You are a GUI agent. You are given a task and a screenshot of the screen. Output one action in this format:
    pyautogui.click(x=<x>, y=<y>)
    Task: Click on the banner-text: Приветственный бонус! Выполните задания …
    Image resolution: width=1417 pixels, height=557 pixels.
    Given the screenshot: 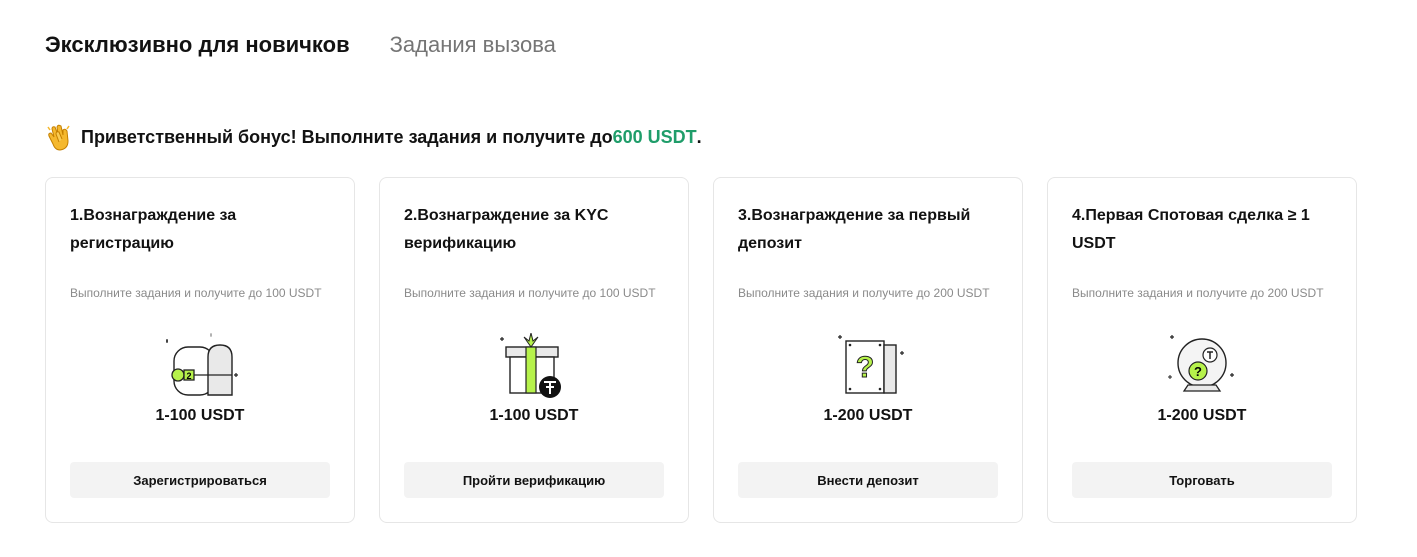 What is the action you would take?
    pyautogui.click(x=347, y=136)
    